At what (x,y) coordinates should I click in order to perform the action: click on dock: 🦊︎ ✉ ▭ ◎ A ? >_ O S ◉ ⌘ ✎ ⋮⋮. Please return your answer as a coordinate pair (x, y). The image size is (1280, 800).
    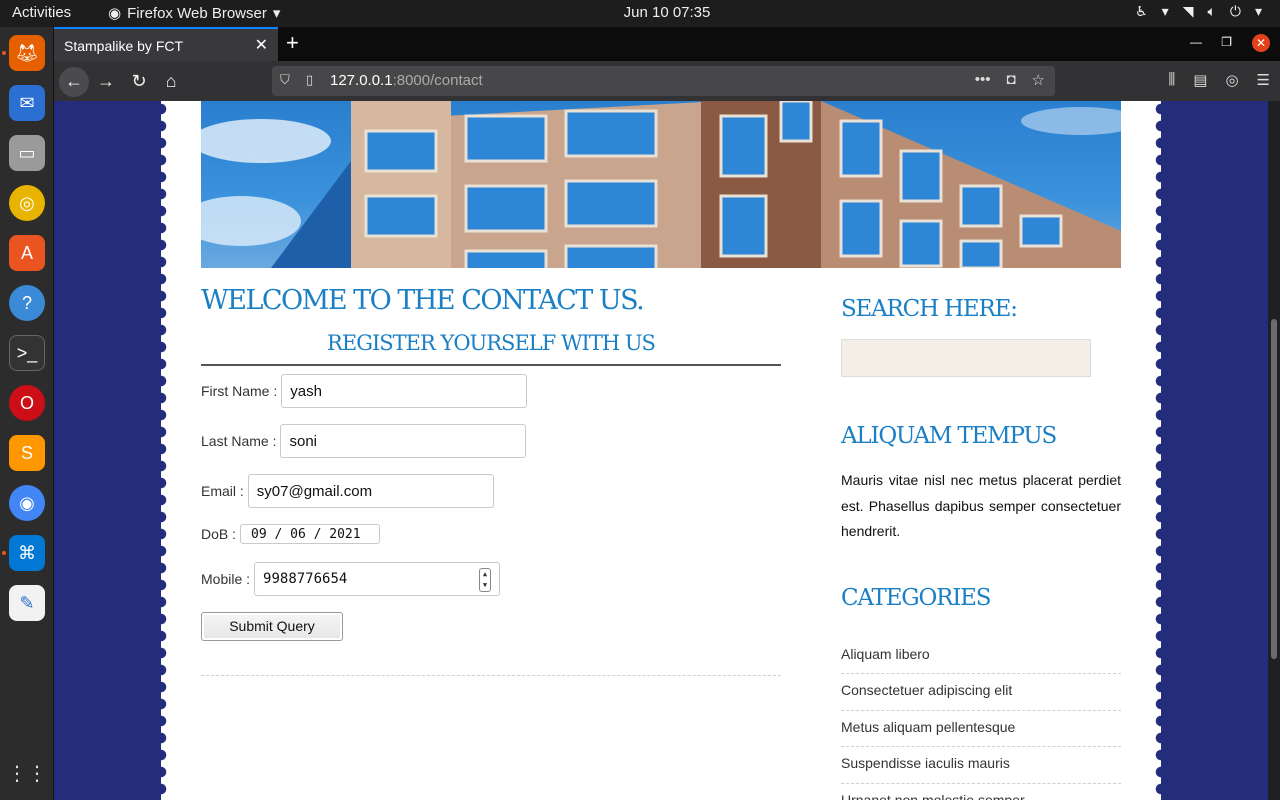
    Looking at the image, I should click on (27, 413).